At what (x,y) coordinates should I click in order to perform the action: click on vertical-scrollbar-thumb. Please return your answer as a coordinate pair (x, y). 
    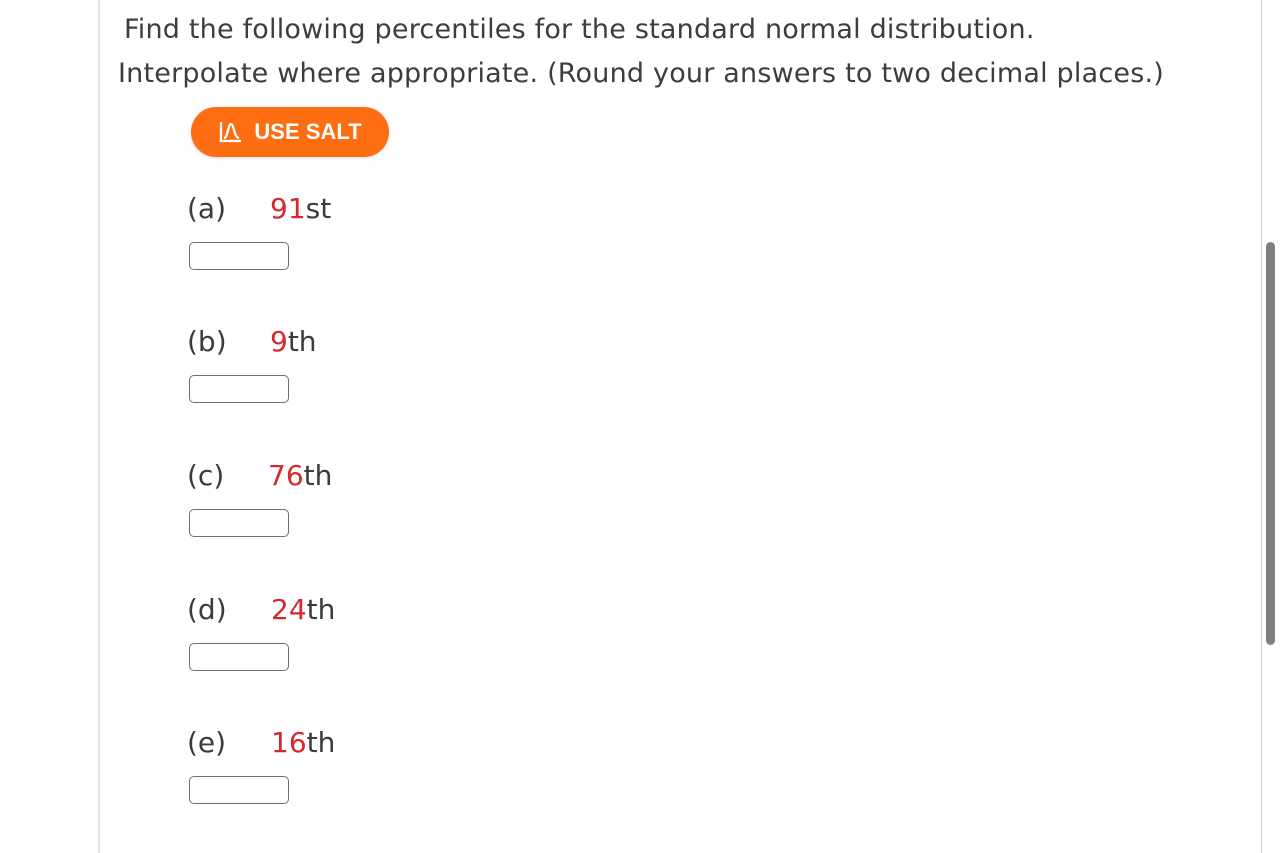
    Looking at the image, I should click on (1270, 443).